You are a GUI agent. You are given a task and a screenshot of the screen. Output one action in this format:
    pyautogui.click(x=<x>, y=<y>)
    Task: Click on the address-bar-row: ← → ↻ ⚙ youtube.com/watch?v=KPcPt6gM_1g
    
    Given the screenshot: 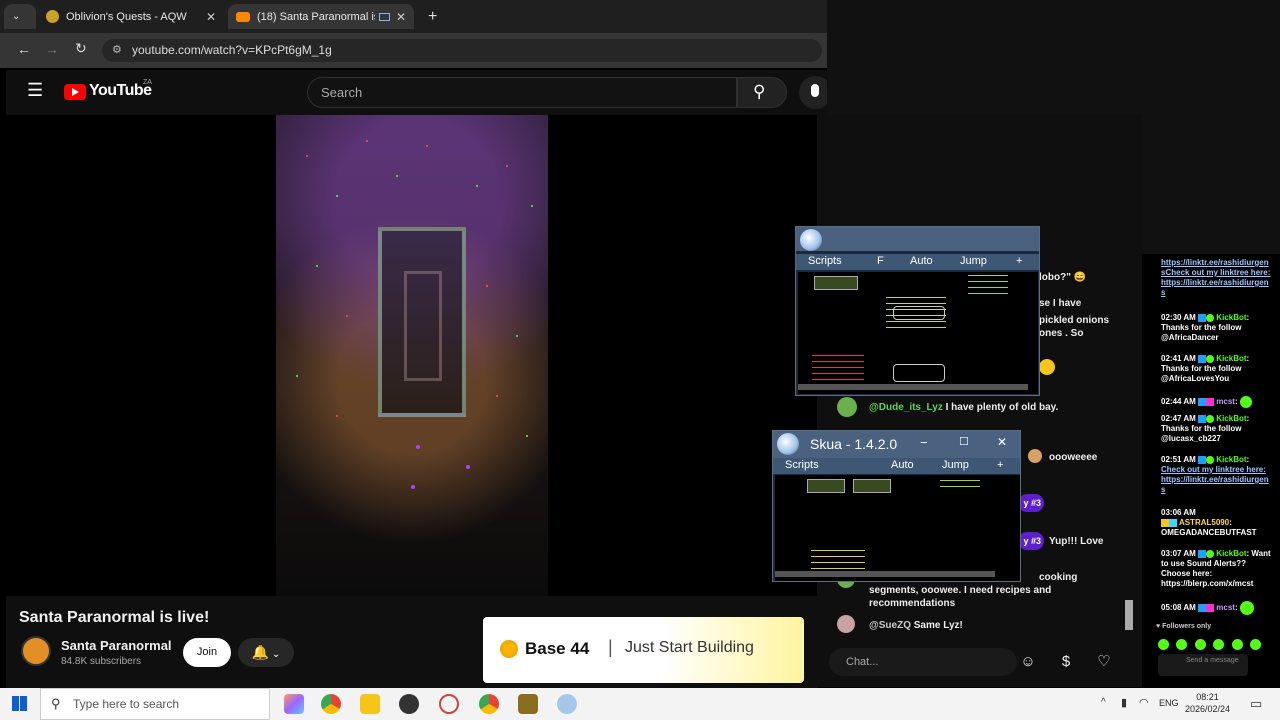 What is the action you would take?
    pyautogui.click(x=413, y=50)
    